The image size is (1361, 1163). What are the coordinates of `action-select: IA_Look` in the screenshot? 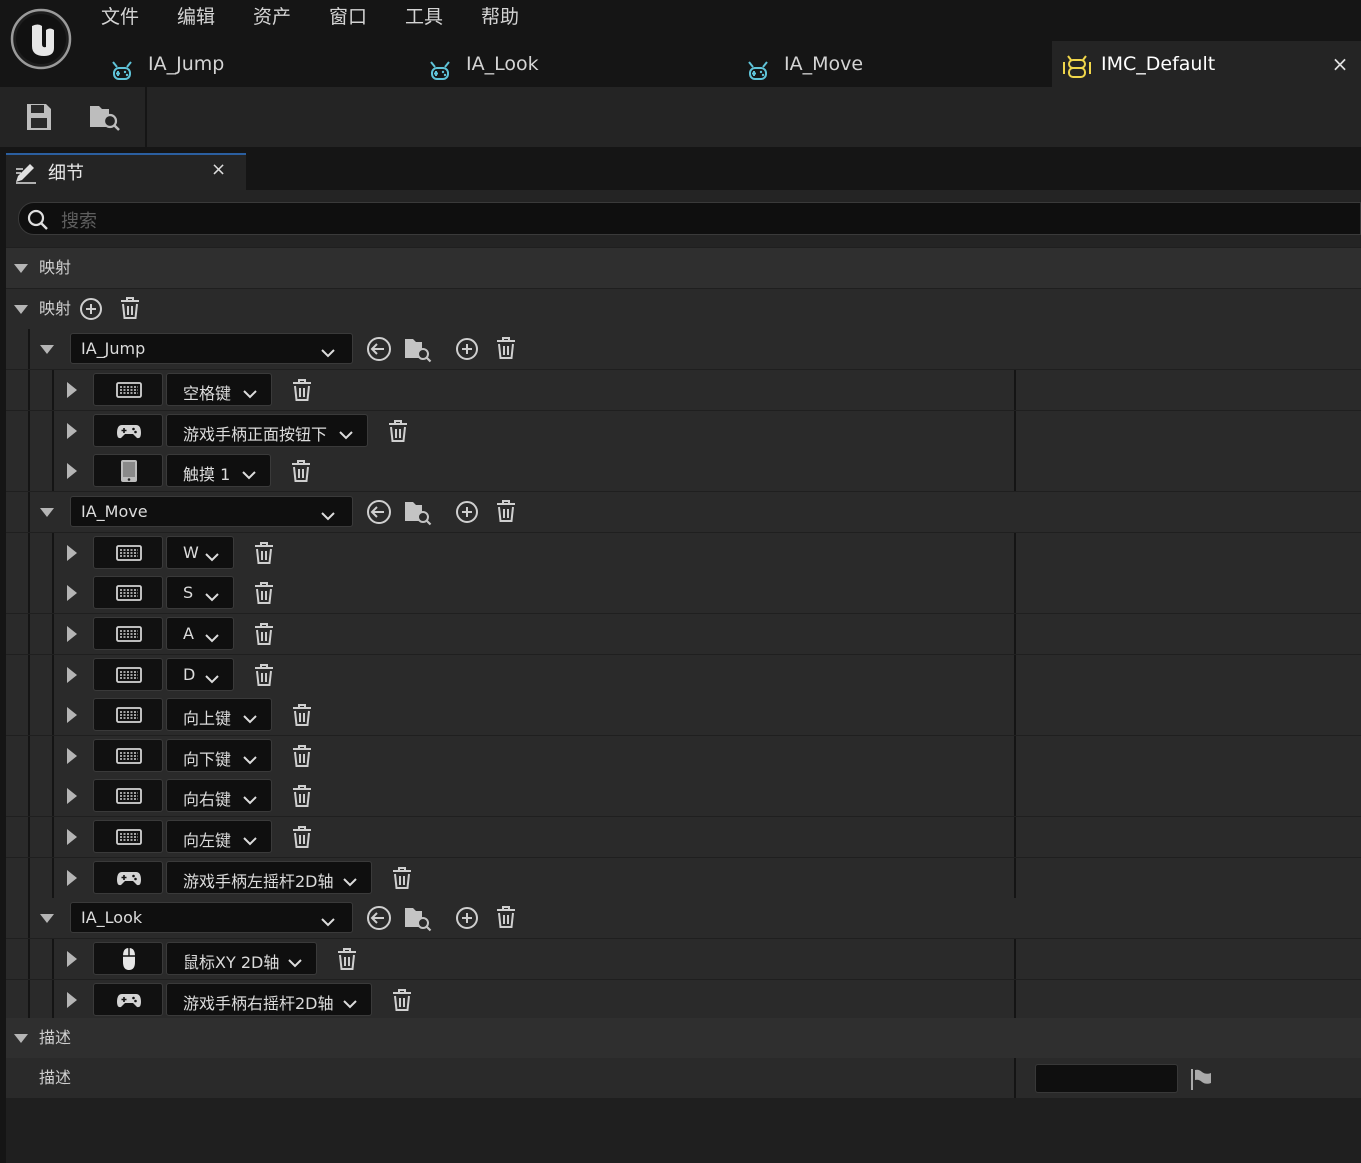 It's located at (211, 918).